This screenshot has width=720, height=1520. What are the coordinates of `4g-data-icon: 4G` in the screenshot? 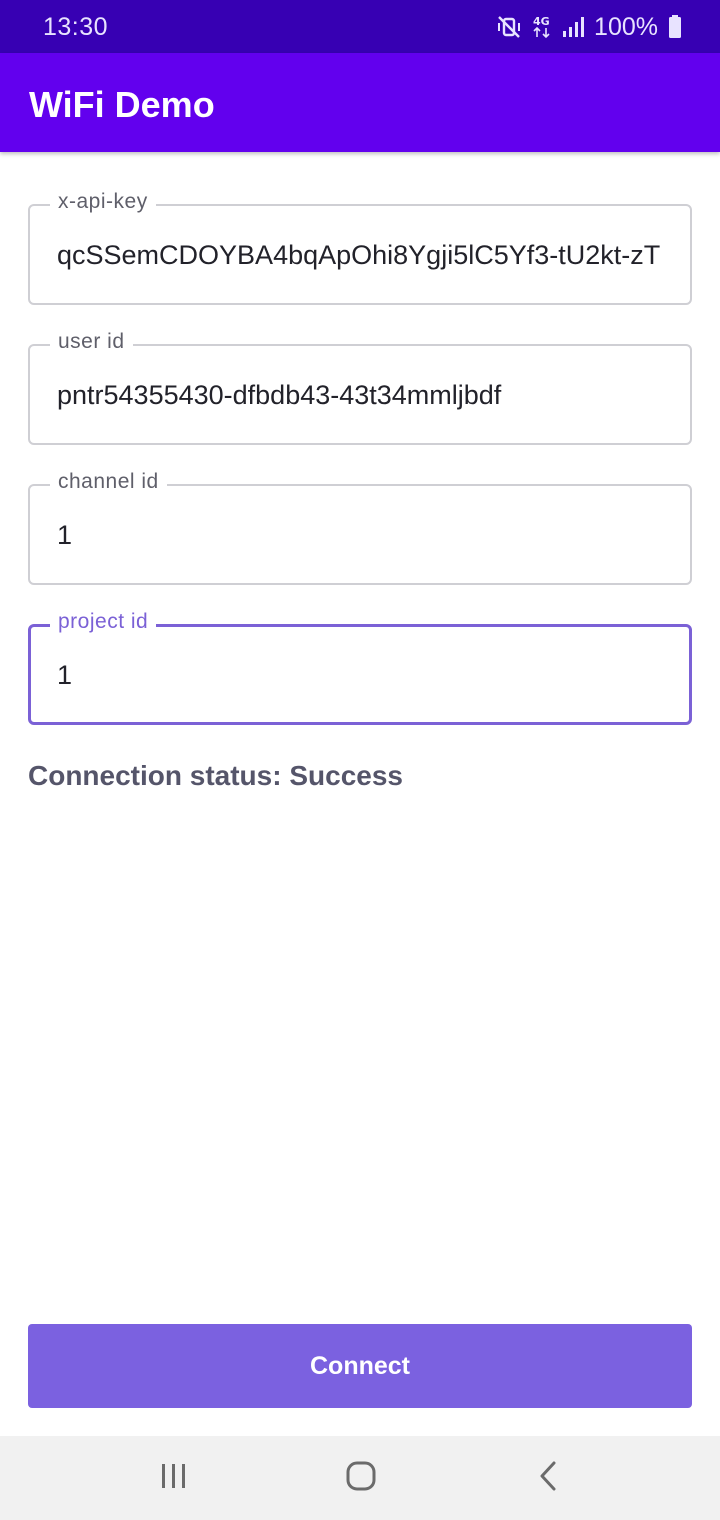 It's located at (542, 27).